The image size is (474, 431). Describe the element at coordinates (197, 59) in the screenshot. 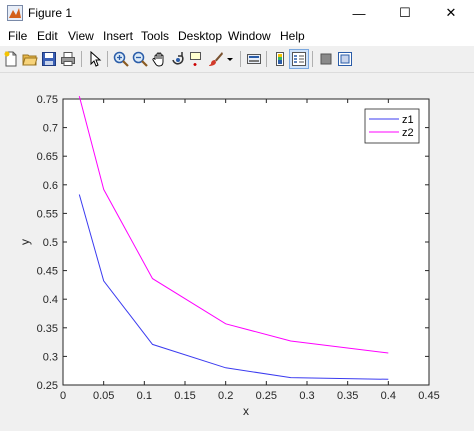

I see `data-cursor-icon` at that location.